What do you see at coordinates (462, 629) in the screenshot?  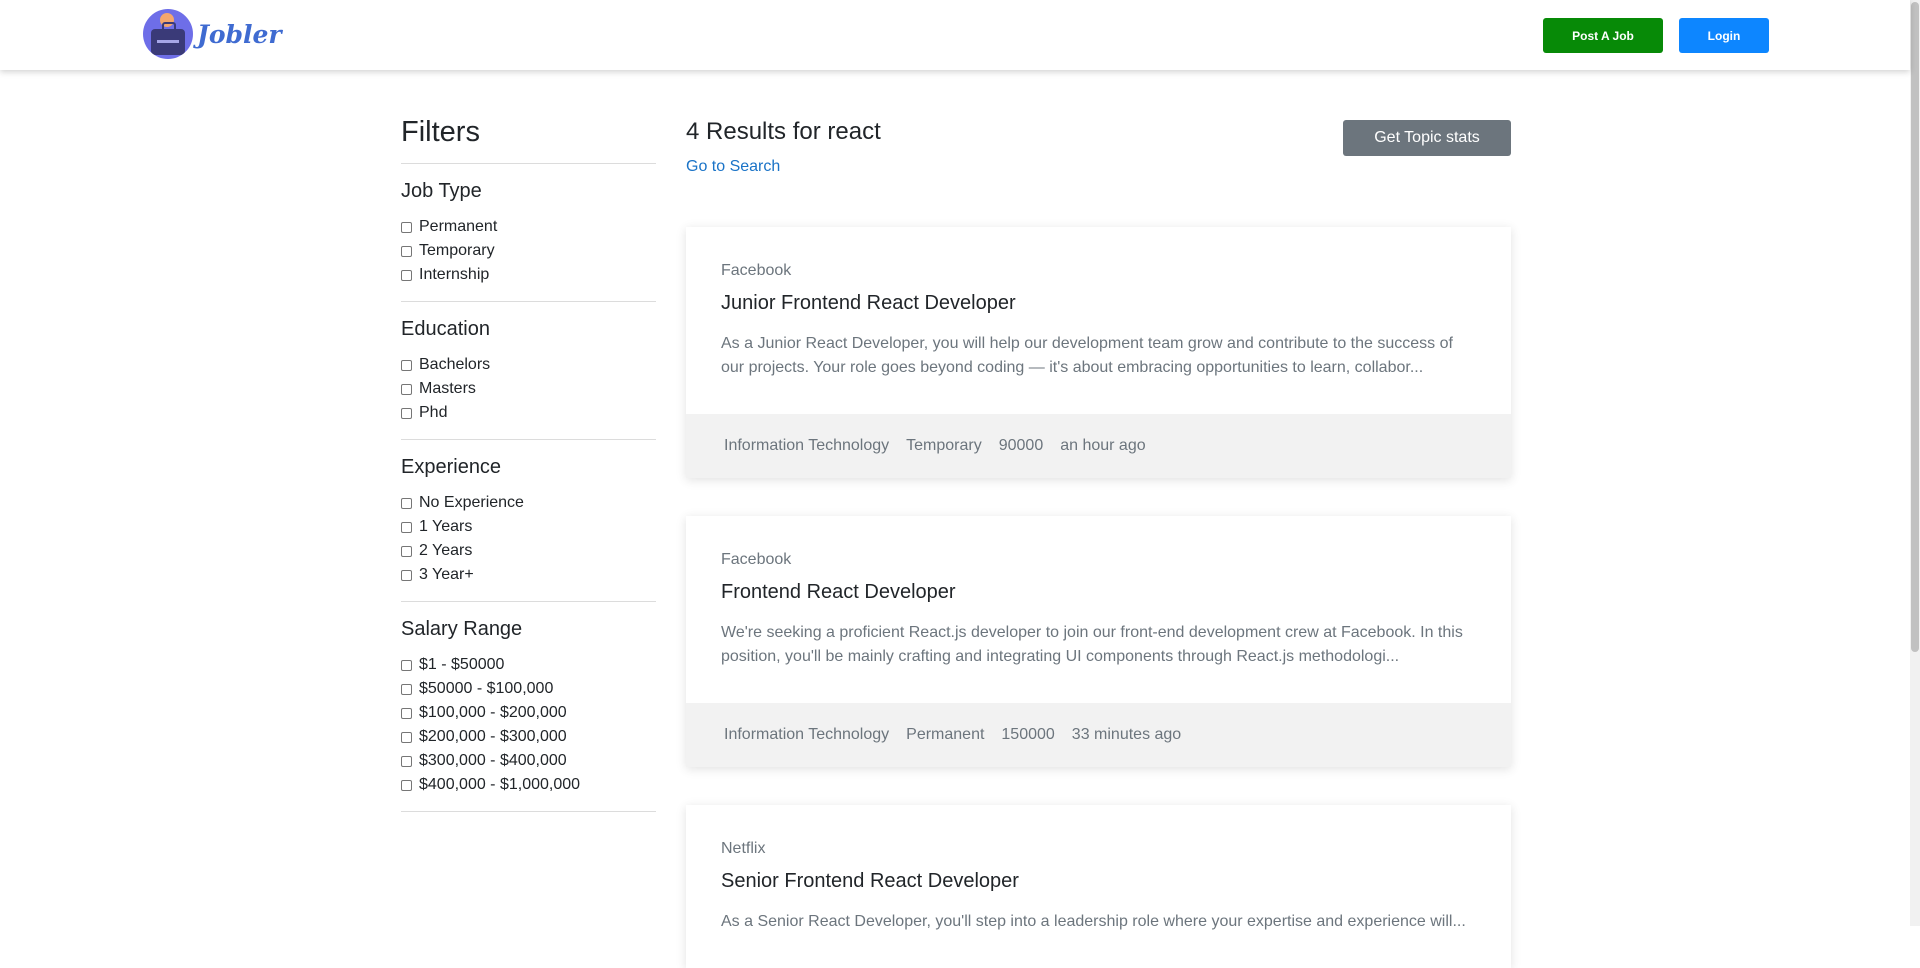 I see `filter-group-title: Salary Range` at bounding box center [462, 629].